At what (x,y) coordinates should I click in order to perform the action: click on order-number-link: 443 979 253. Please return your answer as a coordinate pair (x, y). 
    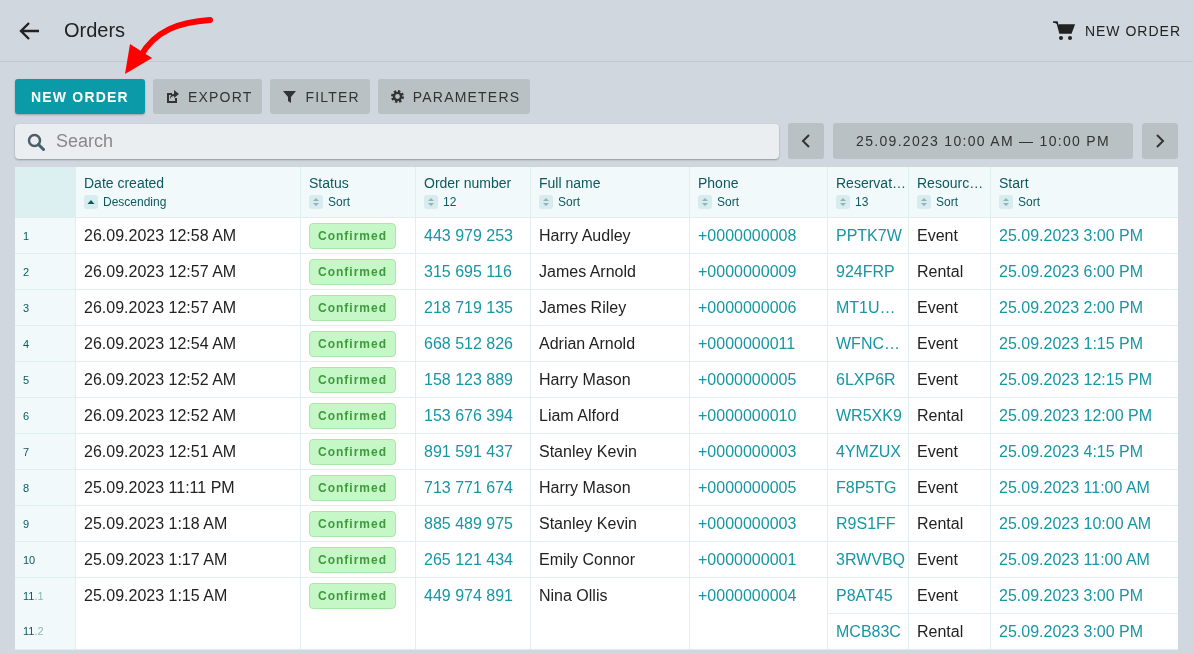
    Looking at the image, I should click on (468, 235).